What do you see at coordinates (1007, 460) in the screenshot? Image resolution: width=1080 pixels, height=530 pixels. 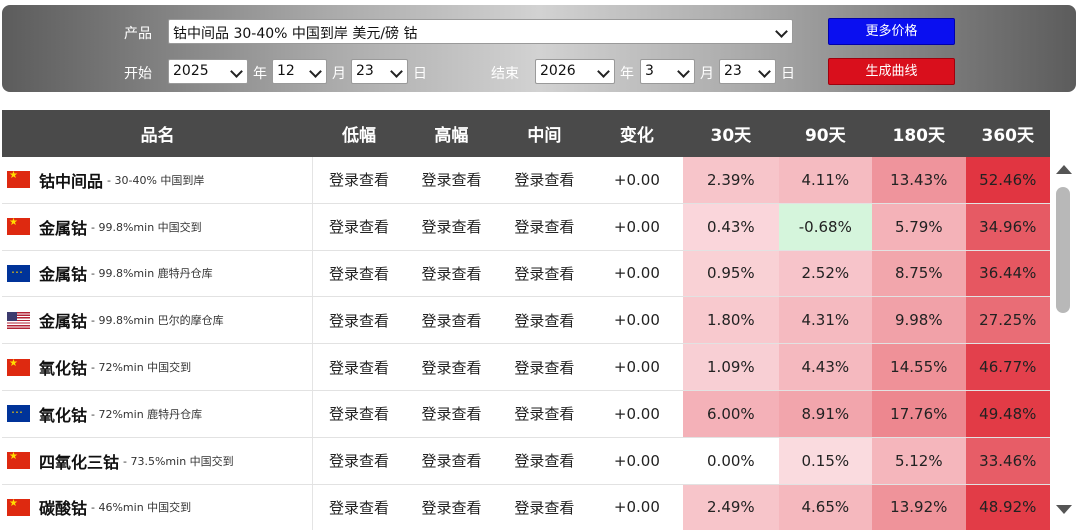 I see `pct-360d-cell: 33.46%` at bounding box center [1007, 460].